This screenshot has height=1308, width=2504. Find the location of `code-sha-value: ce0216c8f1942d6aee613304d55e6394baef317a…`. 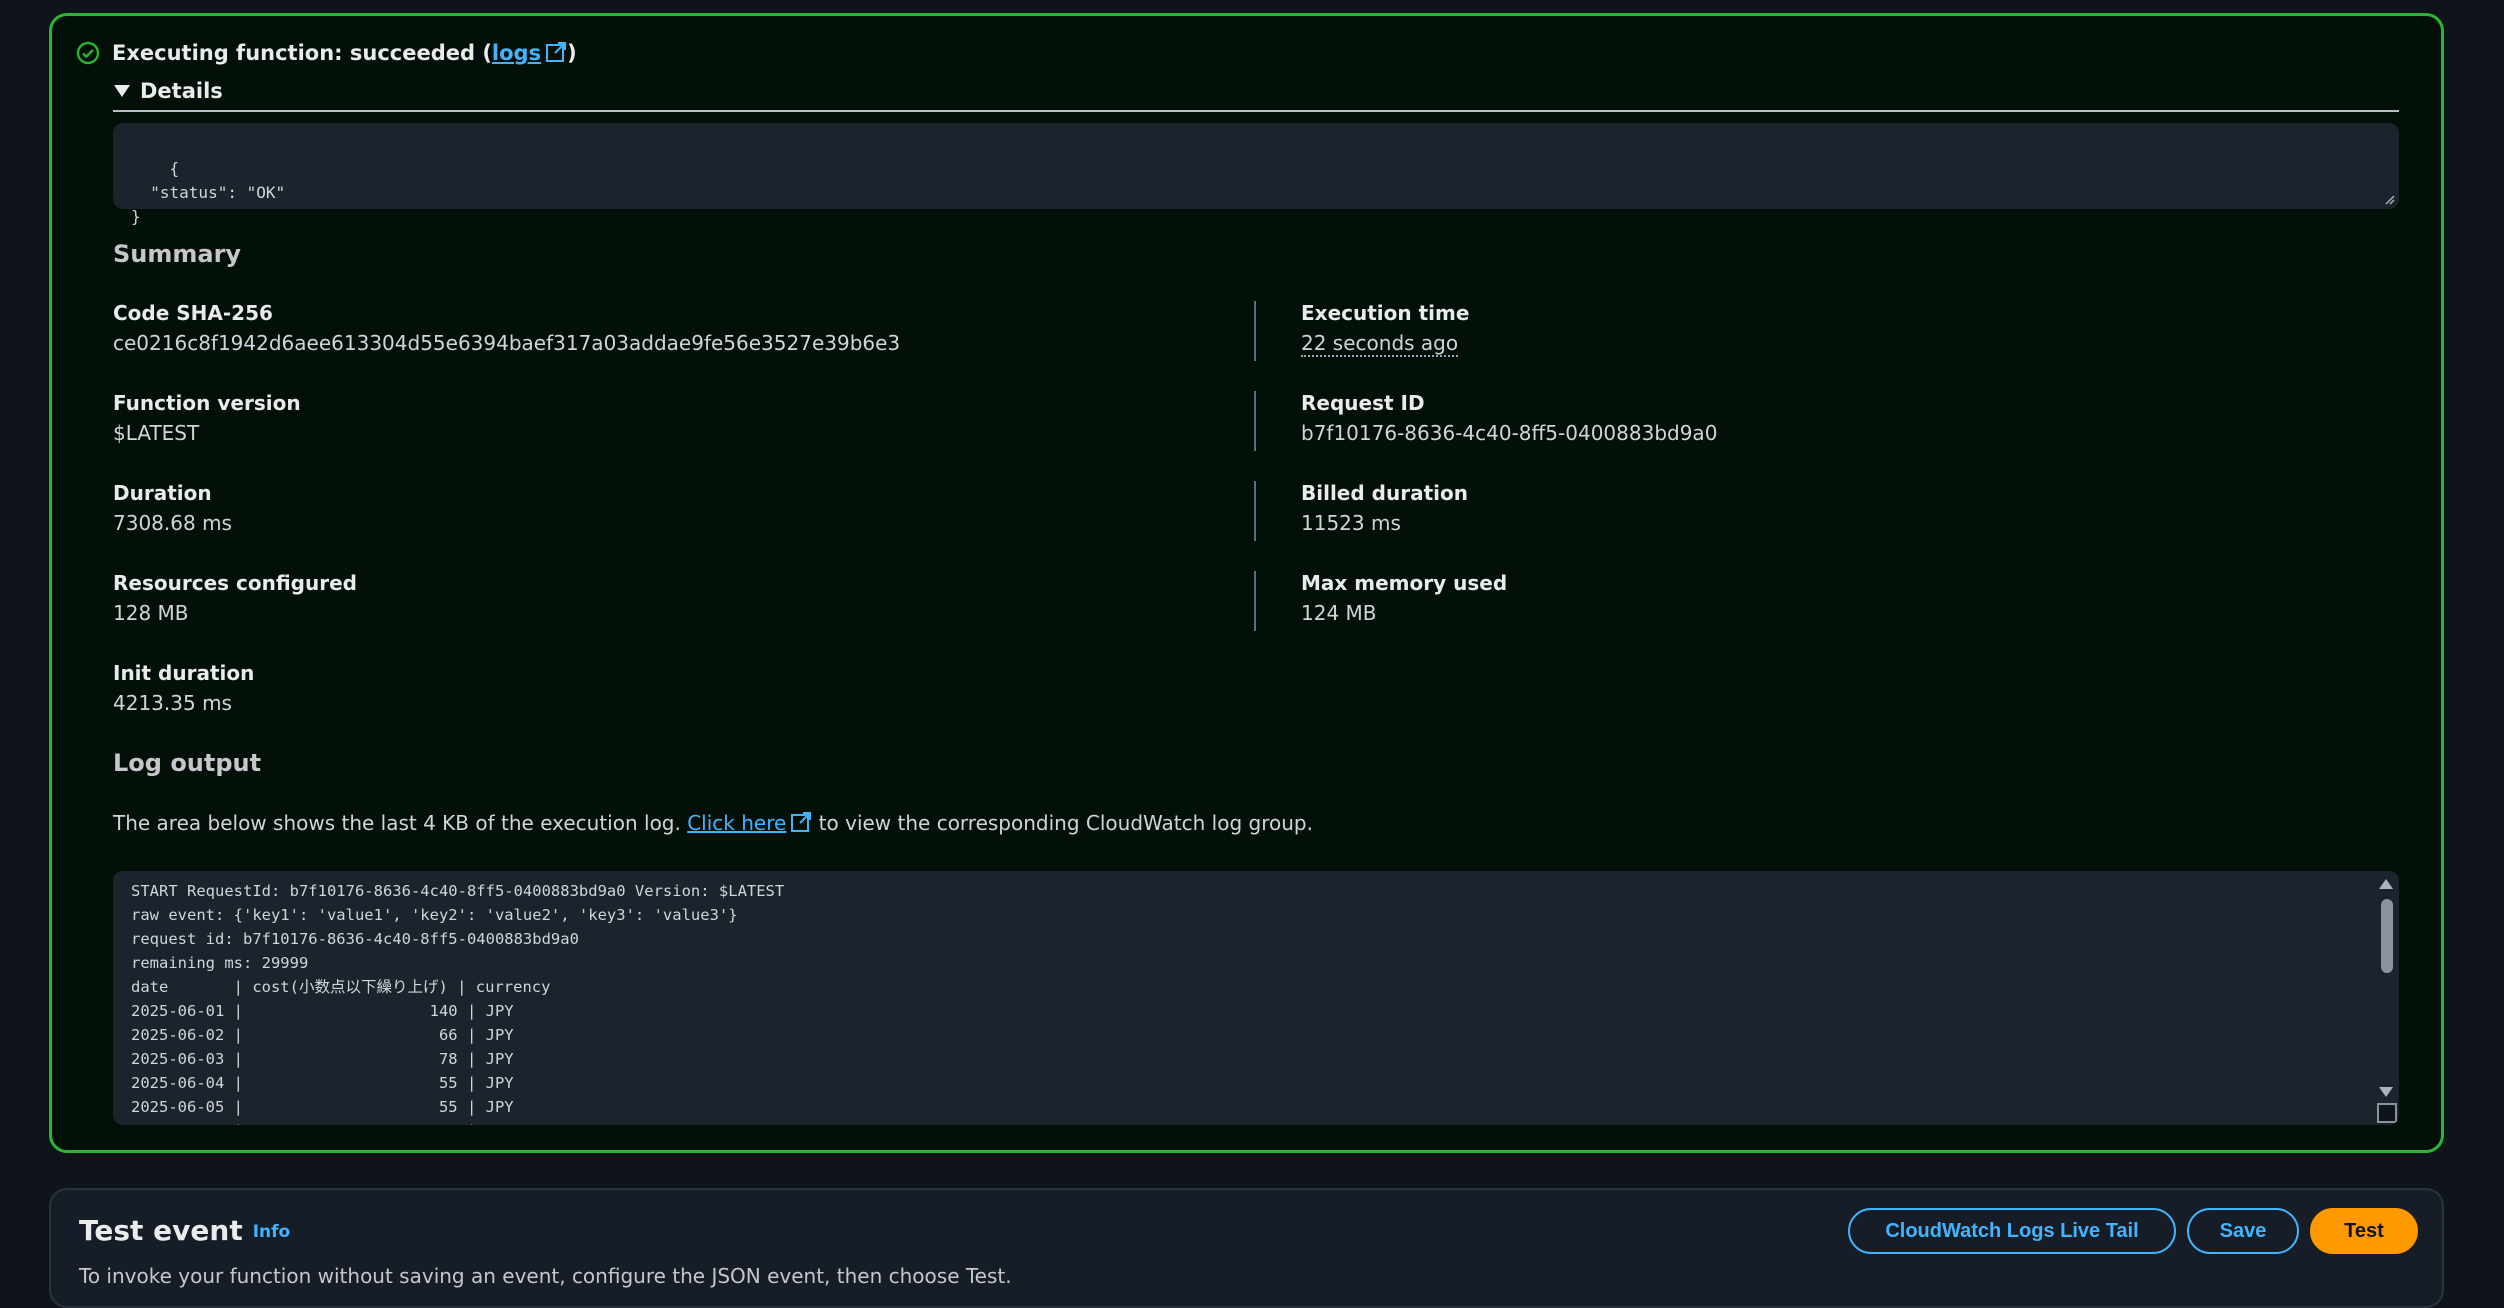

code-sha-value: ce0216c8f1942d6aee613304d55e6394baef317a… is located at coordinates (507, 343).